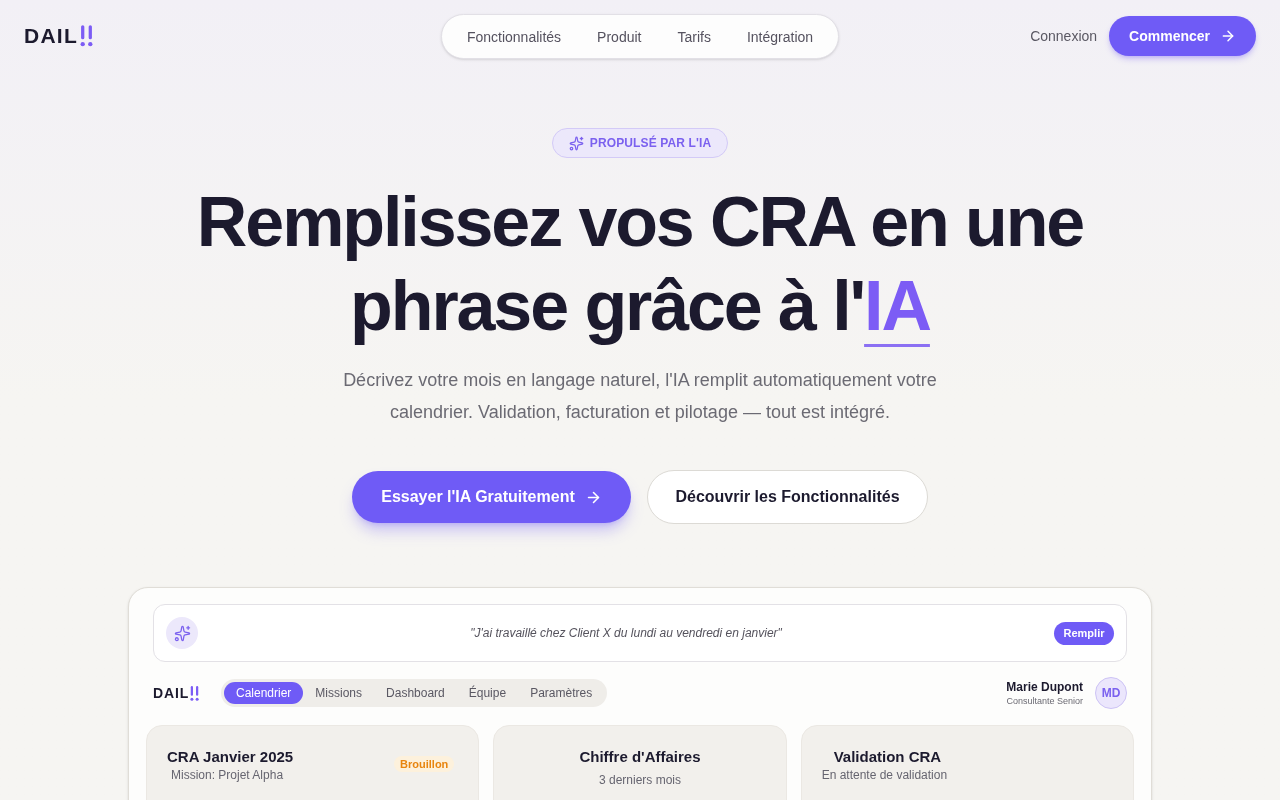  I want to click on card-title: Validation CRA, so click(887, 757).